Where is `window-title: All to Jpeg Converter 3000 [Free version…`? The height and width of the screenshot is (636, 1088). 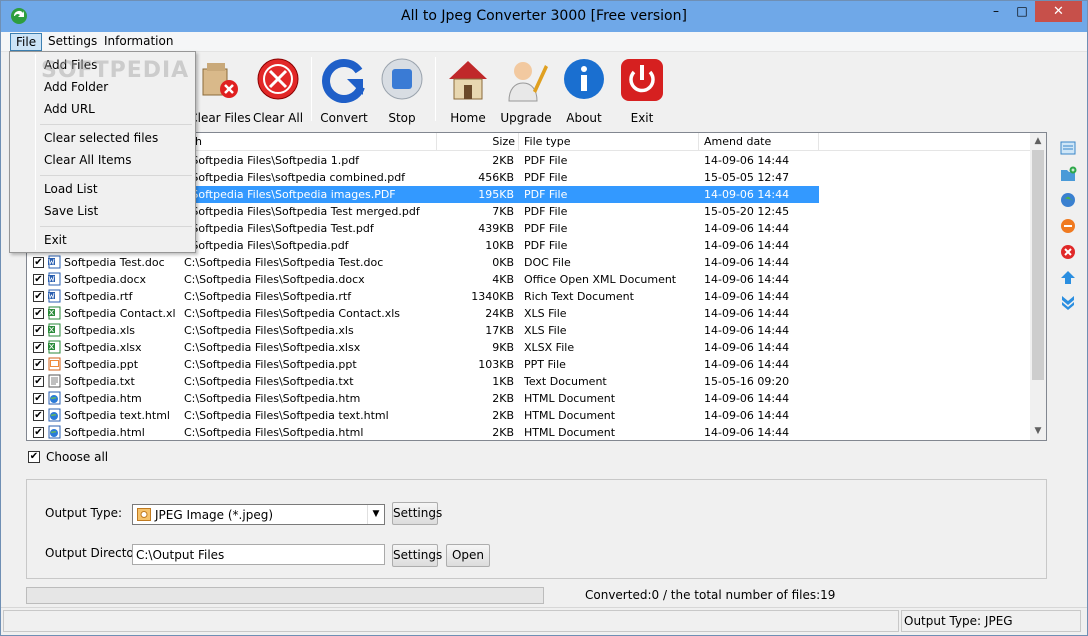 window-title: All to Jpeg Converter 3000 [Free version… is located at coordinates (544, 16).